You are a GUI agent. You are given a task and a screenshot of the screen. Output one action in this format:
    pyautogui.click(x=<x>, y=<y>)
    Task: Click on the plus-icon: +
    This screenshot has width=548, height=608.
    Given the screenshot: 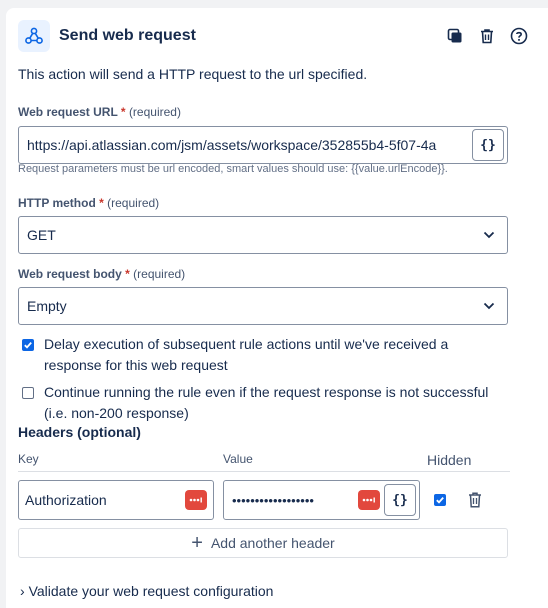 What is the action you would take?
    pyautogui.click(x=197, y=543)
    